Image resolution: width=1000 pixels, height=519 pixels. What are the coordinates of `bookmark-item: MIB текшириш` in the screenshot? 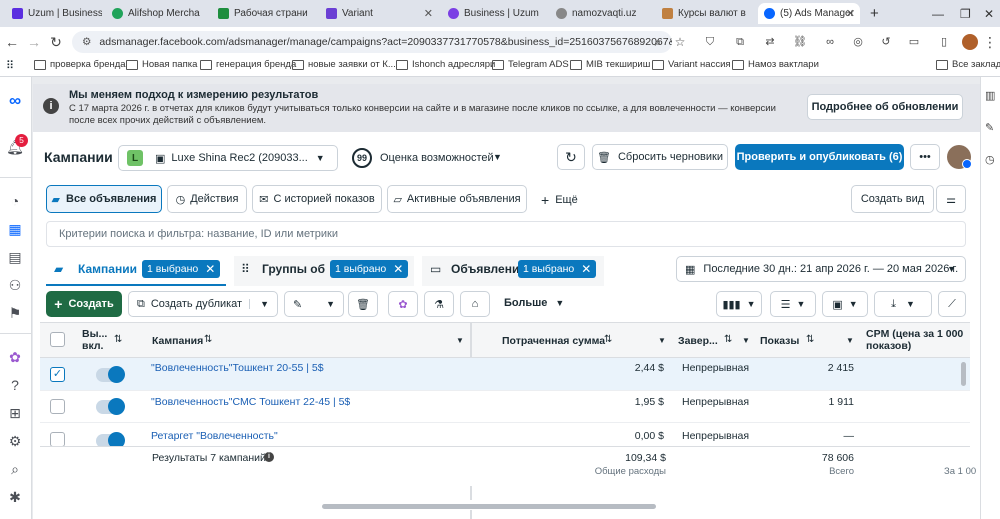 It's located at (610, 64).